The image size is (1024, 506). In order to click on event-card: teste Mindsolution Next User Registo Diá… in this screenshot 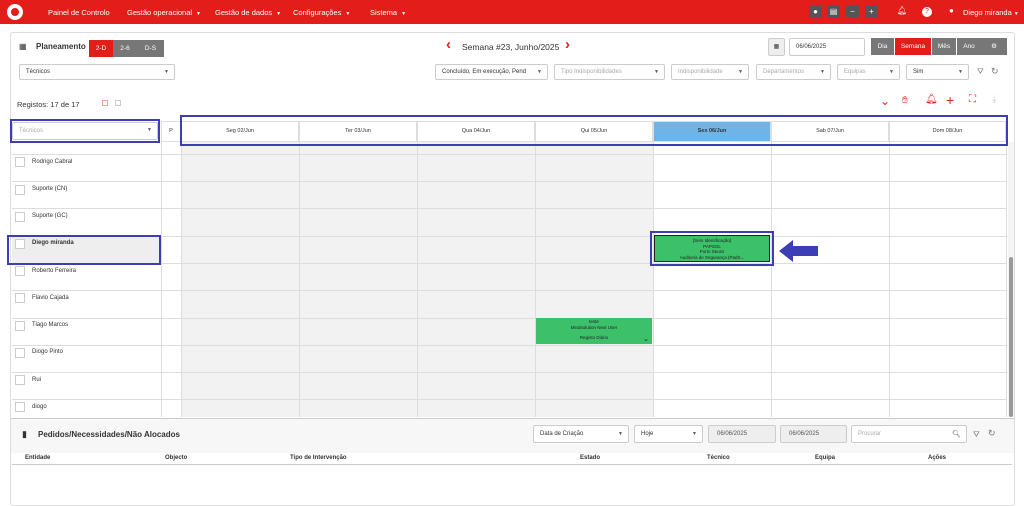, I will do `click(594, 331)`.